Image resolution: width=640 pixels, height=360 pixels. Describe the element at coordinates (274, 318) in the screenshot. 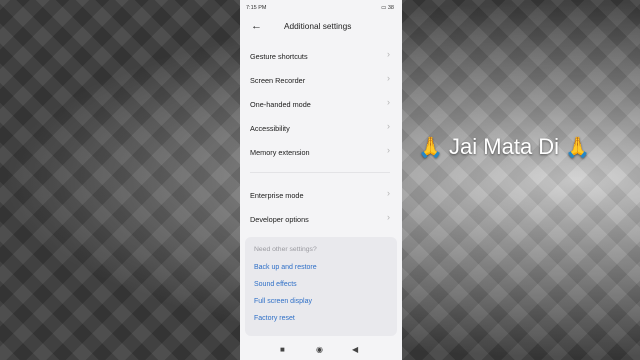

I see `link-factory-reset: Factory reset` at that location.